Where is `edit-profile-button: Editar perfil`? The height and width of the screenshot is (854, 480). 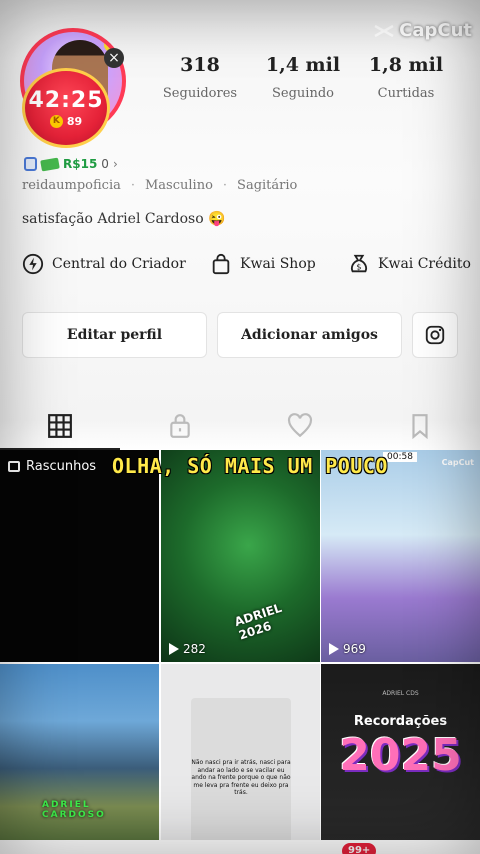
edit-profile-button: Editar perfil is located at coordinates (114, 335).